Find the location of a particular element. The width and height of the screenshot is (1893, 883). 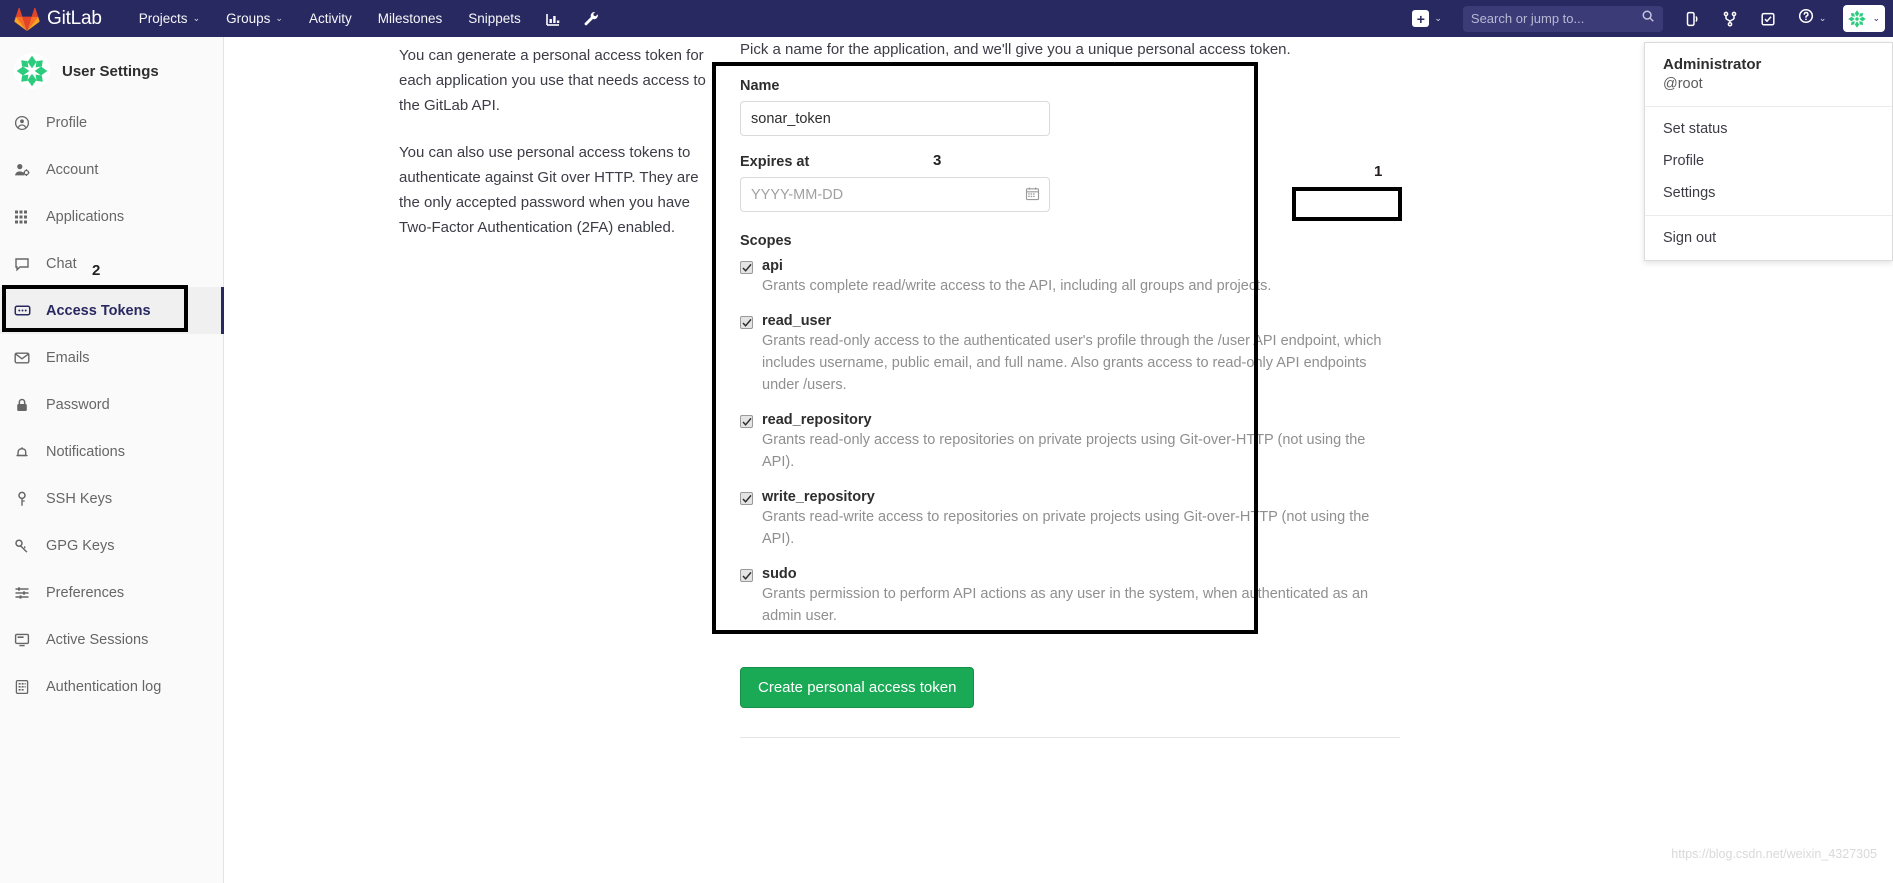

nav-item-groups: Groups ⌄ is located at coordinates (254, 18).